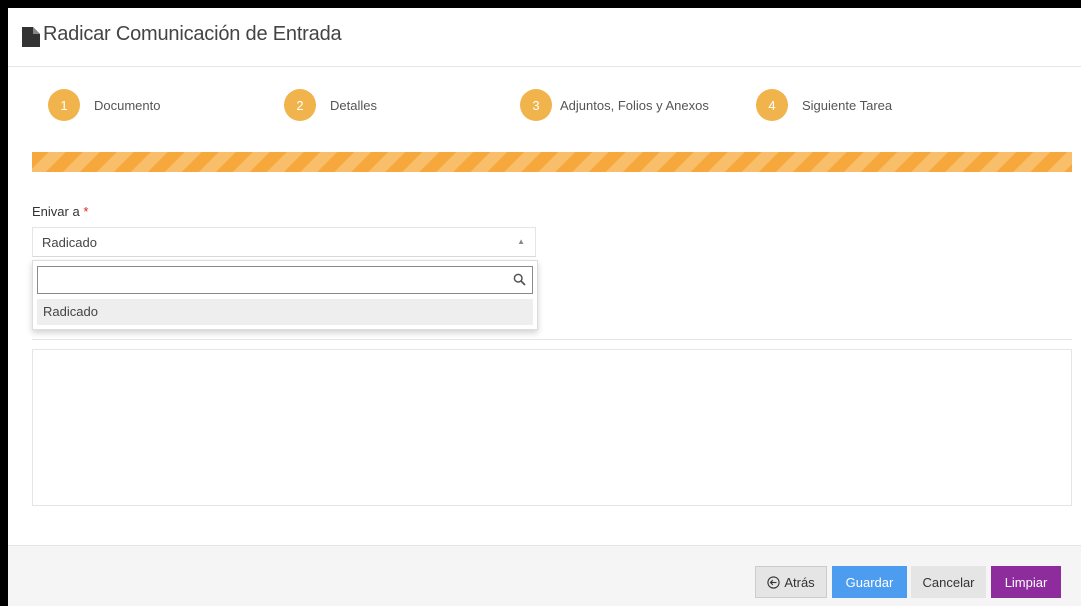 The height and width of the screenshot is (606, 1081). What do you see at coordinates (552, 339) in the screenshot?
I see `section-divider` at bounding box center [552, 339].